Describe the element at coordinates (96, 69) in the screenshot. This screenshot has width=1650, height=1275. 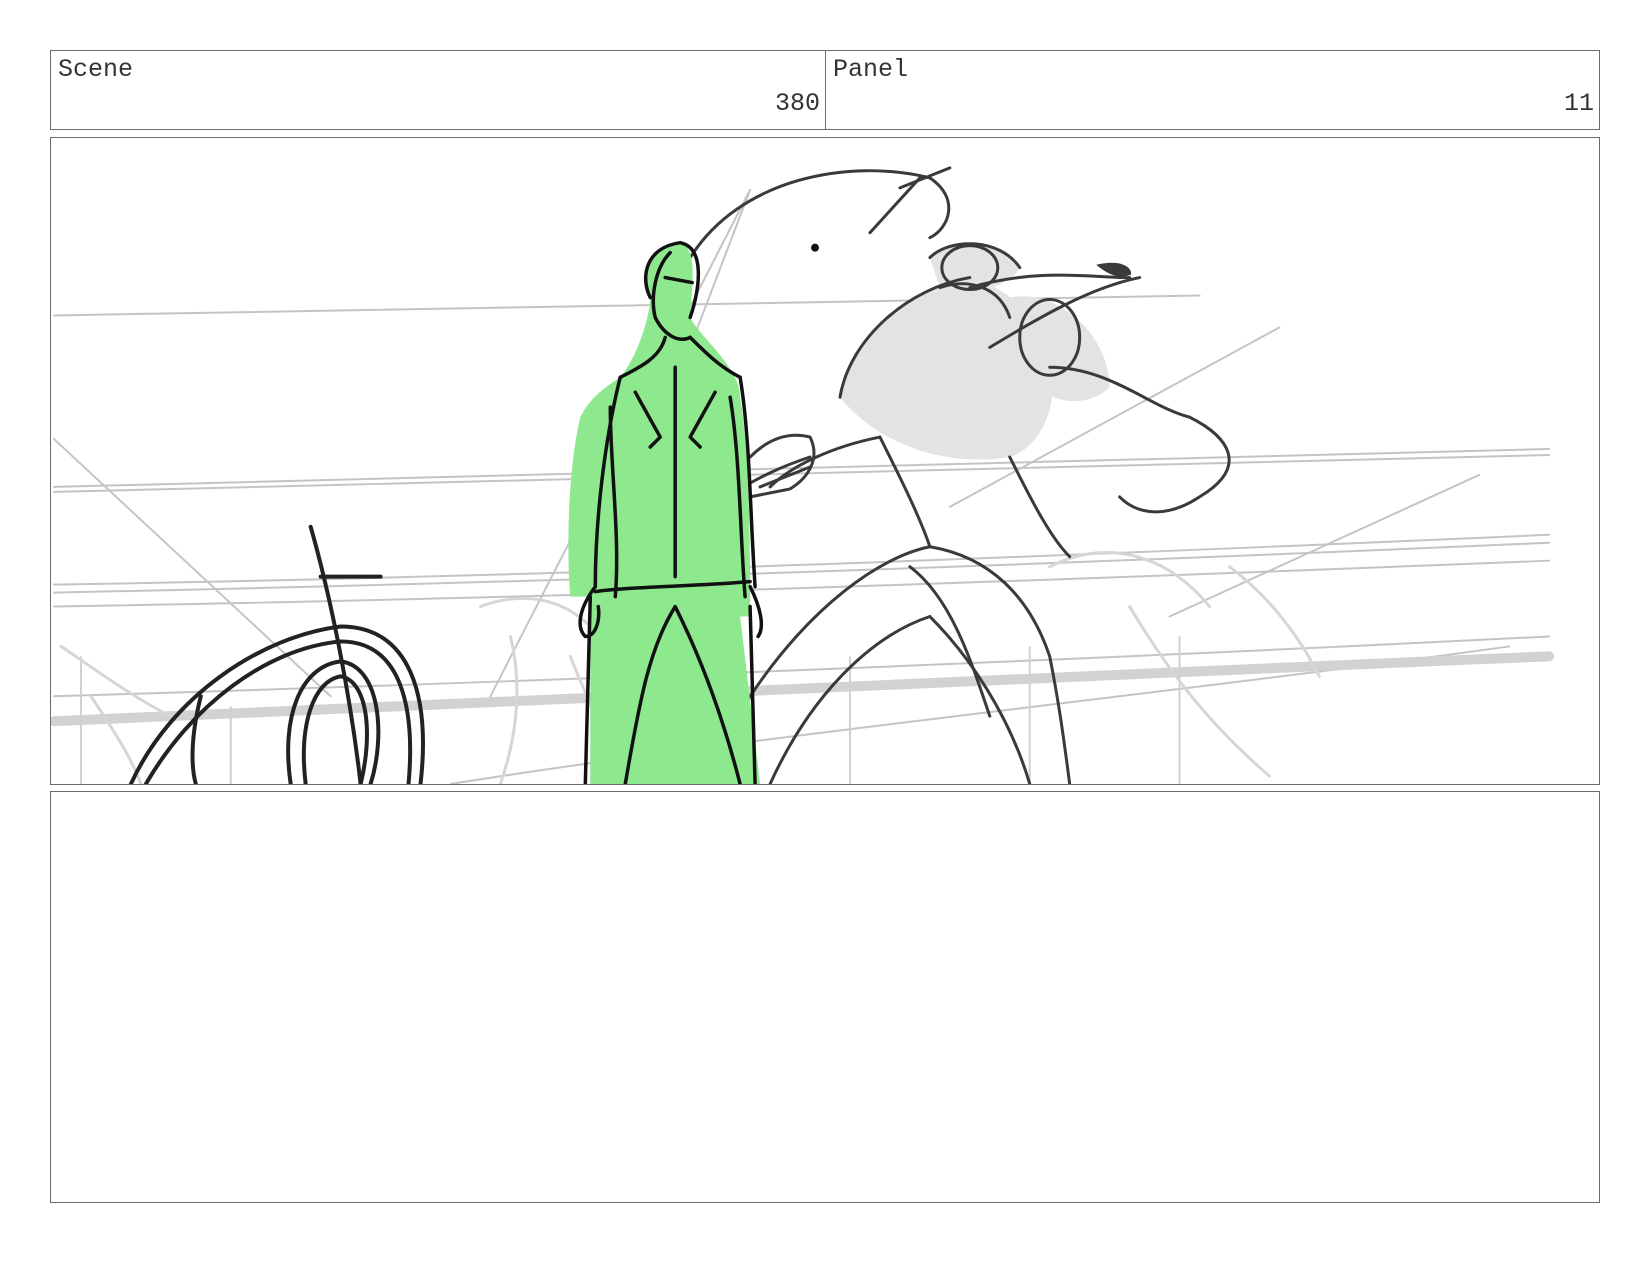
I see `scene-label: Scene` at that location.